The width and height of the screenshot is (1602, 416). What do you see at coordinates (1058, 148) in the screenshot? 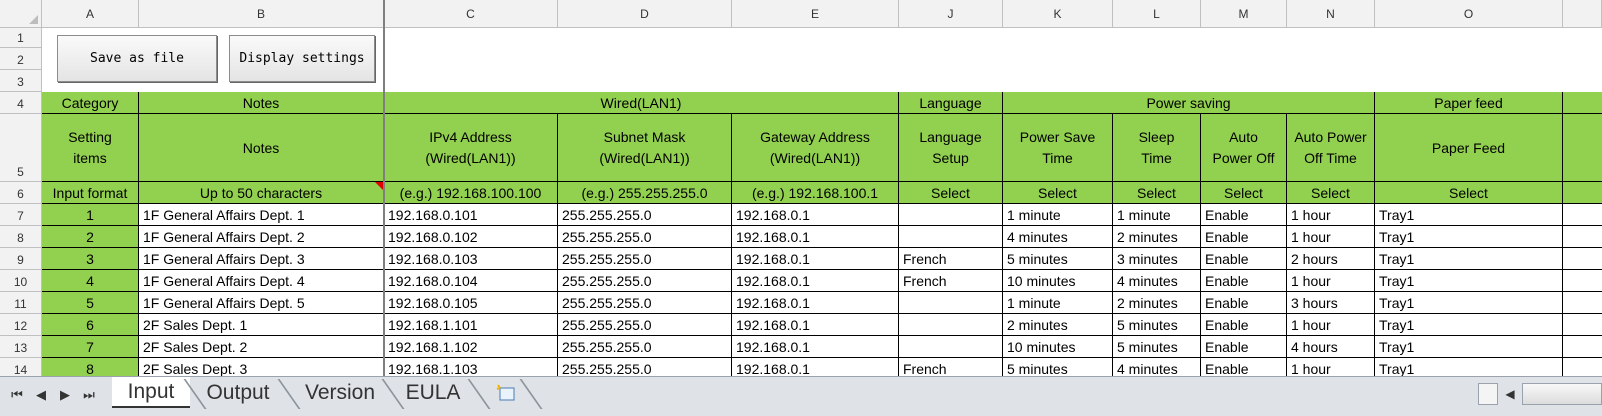
I see `header-power-save-time: Power Save Time` at bounding box center [1058, 148].